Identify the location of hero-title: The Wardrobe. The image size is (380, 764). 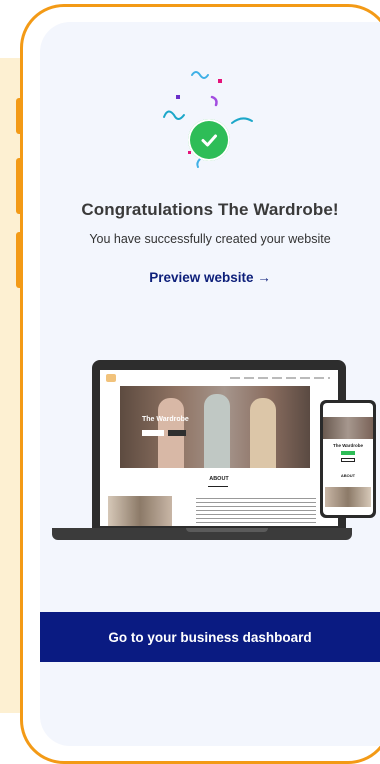
(165, 419).